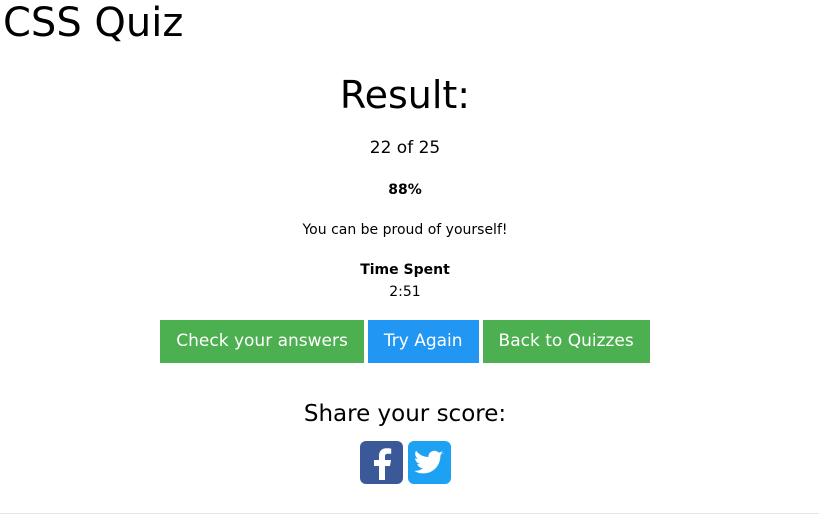 The image size is (819, 517). I want to click on share-heading: Share your score:, so click(405, 414).